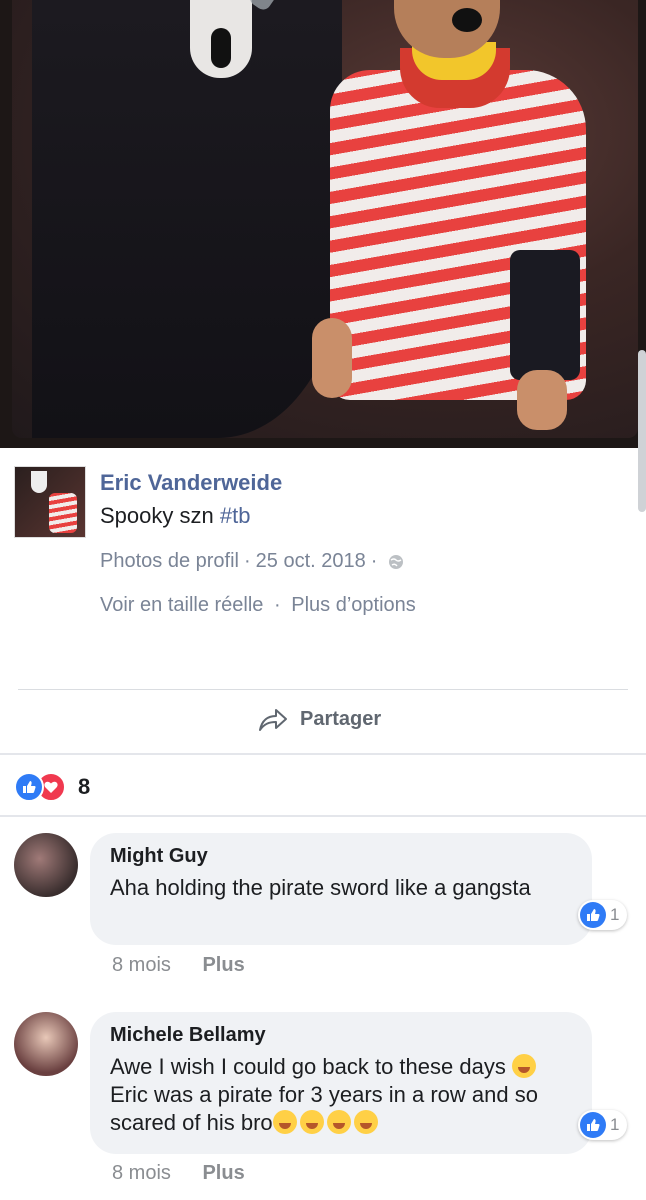  What do you see at coordinates (63, 513) in the screenshot?
I see `thumbnail-shirt` at bounding box center [63, 513].